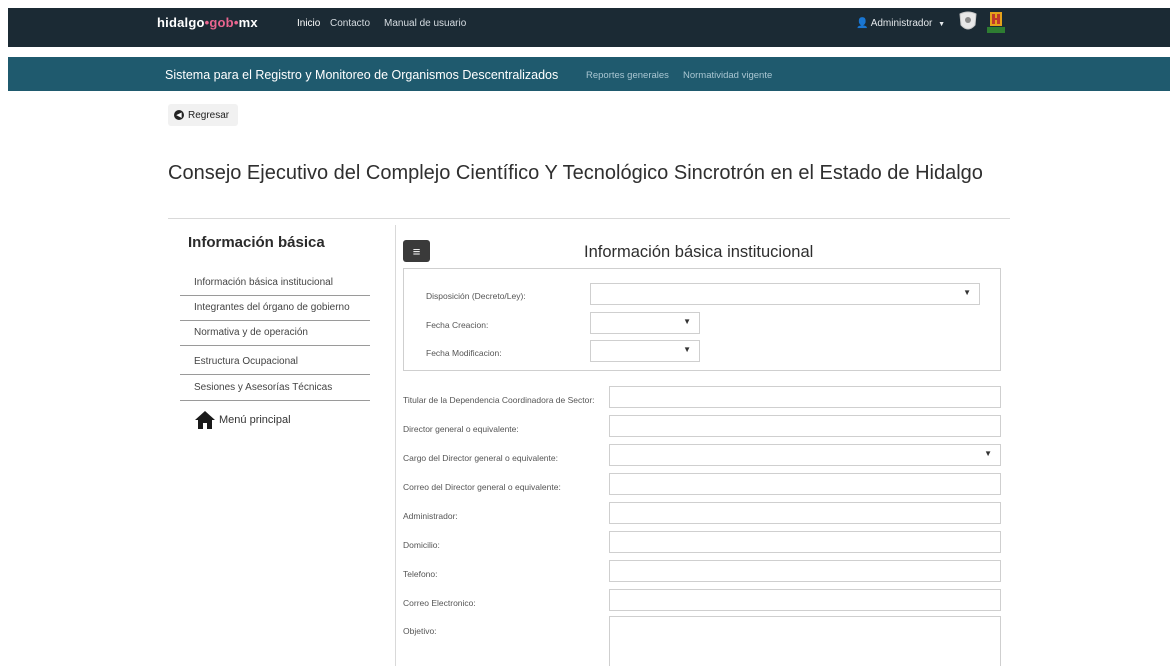  Describe the element at coordinates (805, 542) in the screenshot. I see `domicilio-input` at that location.